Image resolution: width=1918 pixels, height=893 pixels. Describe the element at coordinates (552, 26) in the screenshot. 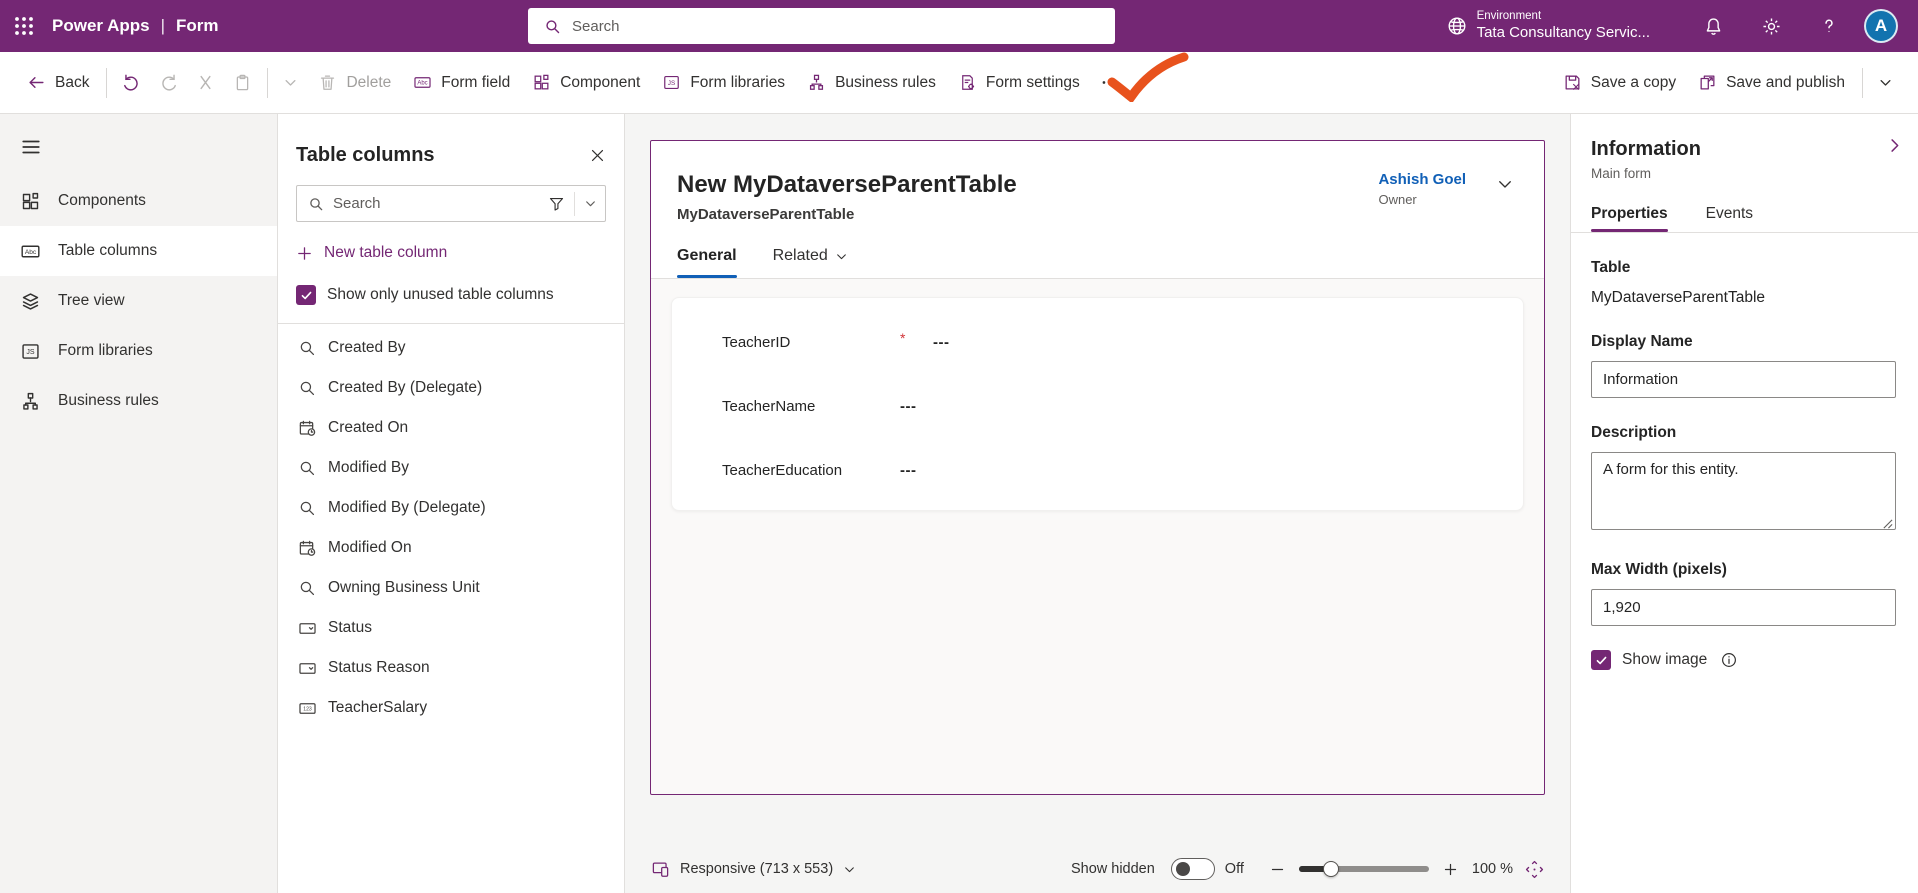

I see `search-icon` at that location.